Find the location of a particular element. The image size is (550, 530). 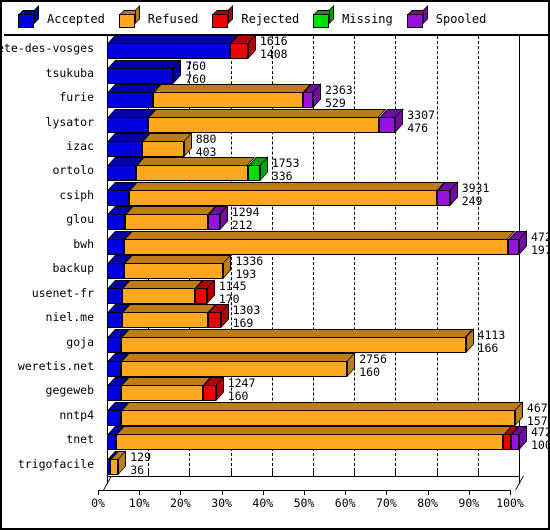

bar-total-label: 1616 is located at coordinates (273, 41).